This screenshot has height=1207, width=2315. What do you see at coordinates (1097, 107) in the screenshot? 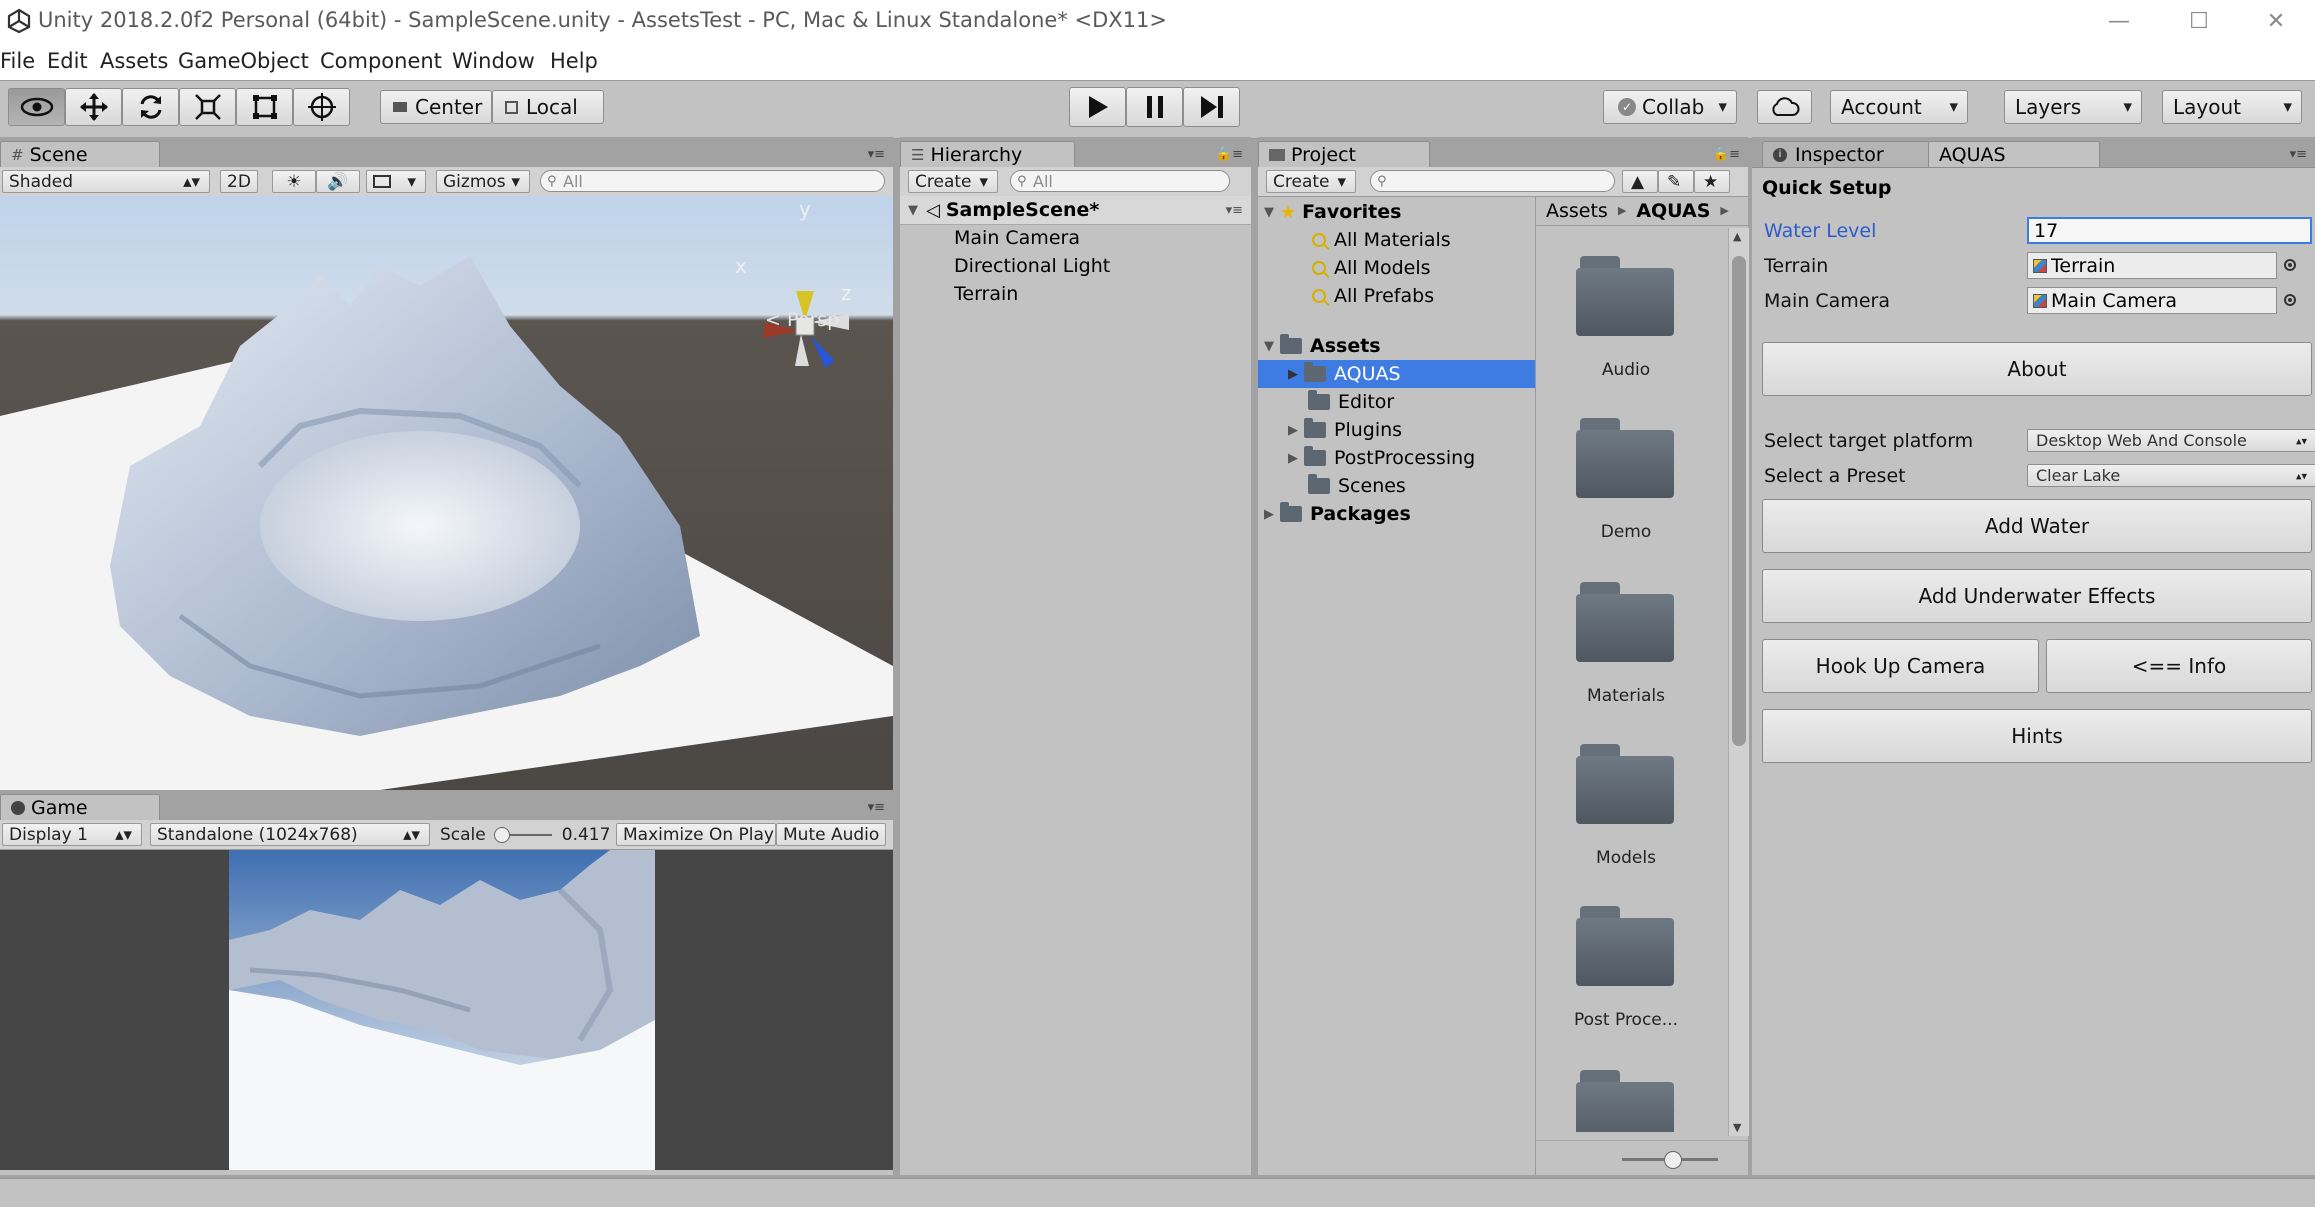
I see `play-button` at bounding box center [1097, 107].